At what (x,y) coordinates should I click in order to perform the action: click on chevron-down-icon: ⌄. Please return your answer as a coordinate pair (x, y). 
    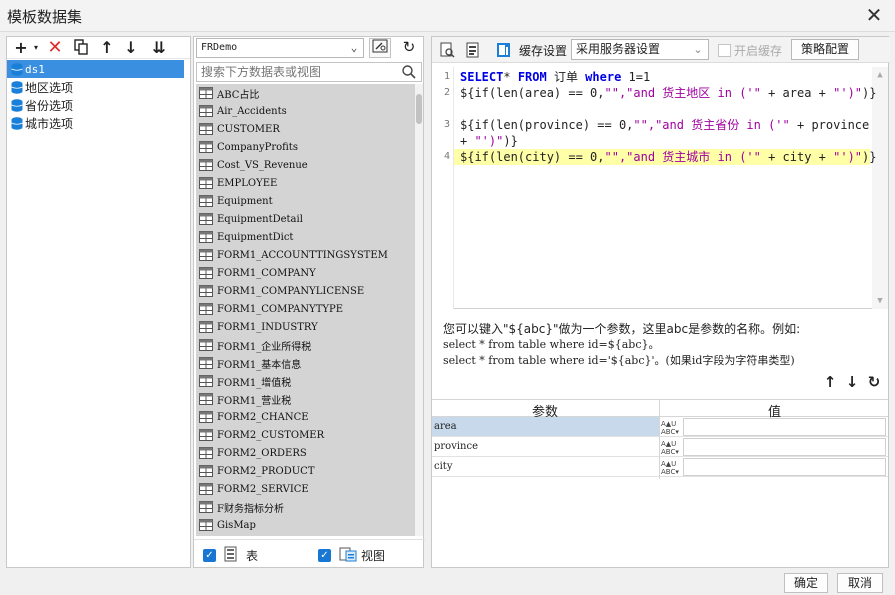
    Looking at the image, I should click on (354, 47).